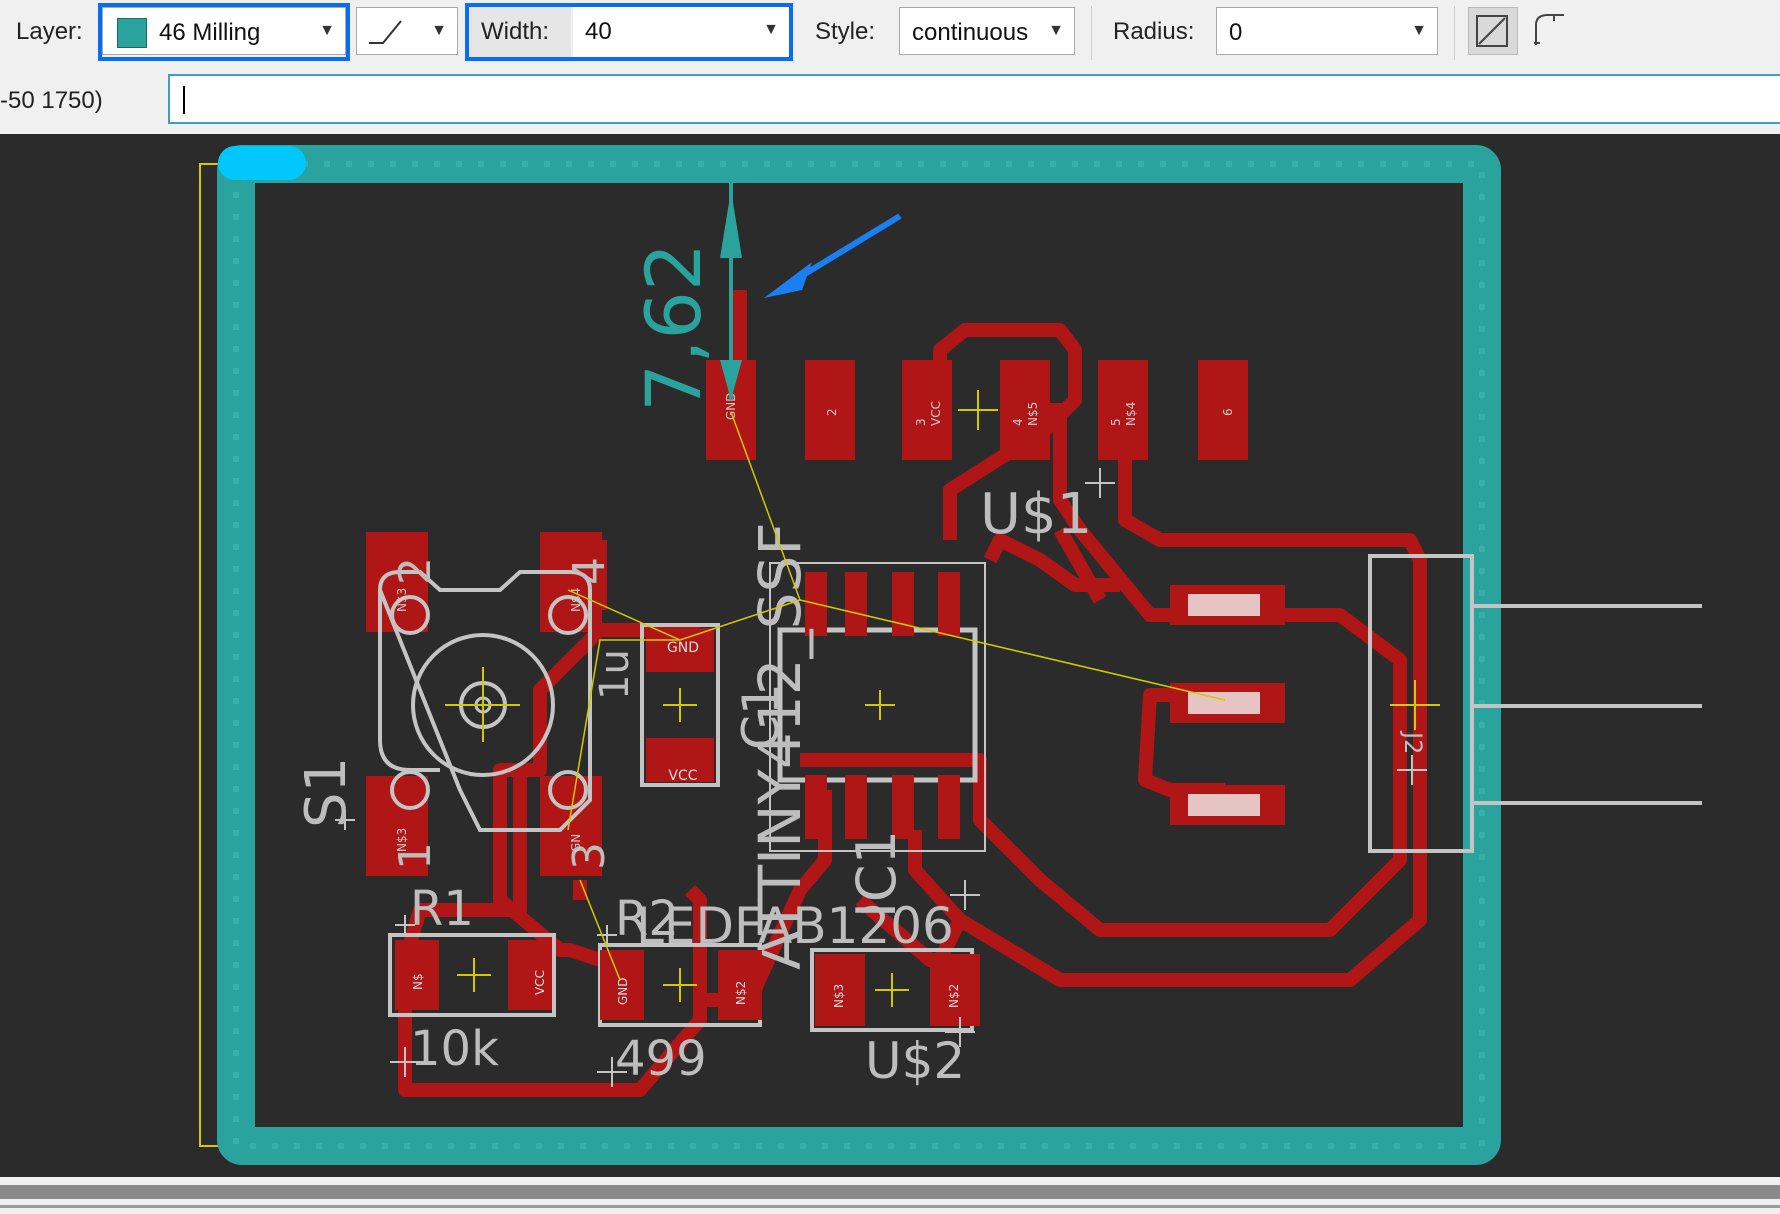 The height and width of the screenshot is (1214, 1780). I want to click on command-line-input, so click(974, 99).